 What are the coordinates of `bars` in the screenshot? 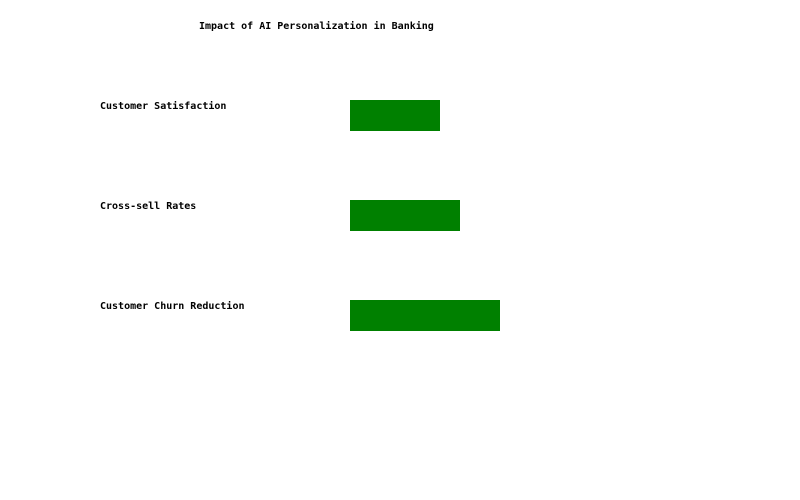 It's located at (425, 215).